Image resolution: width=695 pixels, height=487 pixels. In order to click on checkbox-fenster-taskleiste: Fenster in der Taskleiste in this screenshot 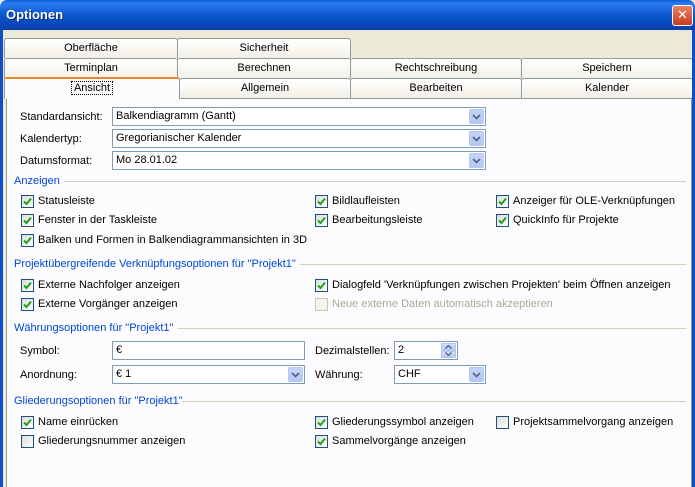, I will do `click(89, 220)`.